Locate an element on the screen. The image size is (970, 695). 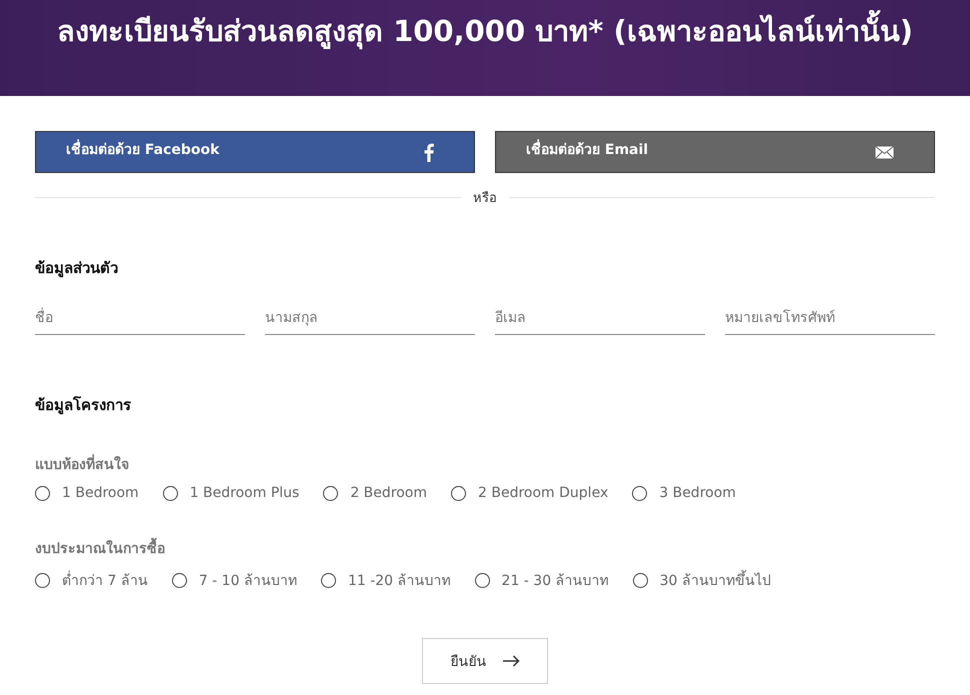
facebook-icon is located at coordinates (429, 152).